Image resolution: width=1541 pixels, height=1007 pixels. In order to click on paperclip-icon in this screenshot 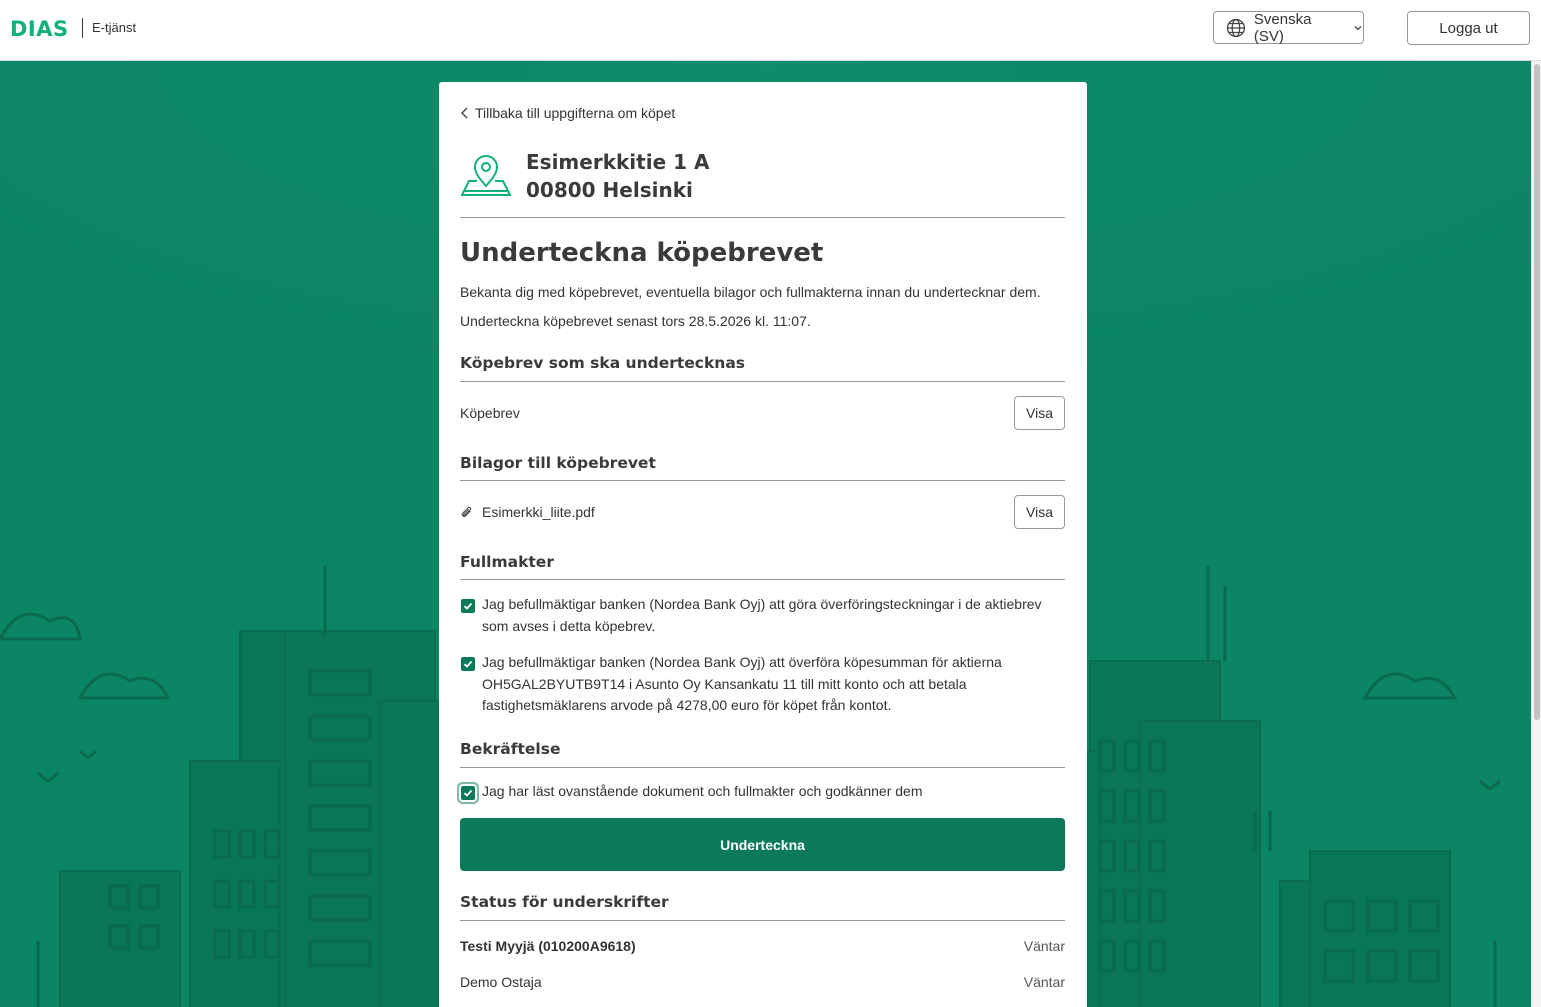, I will do `click(466, 511)`.